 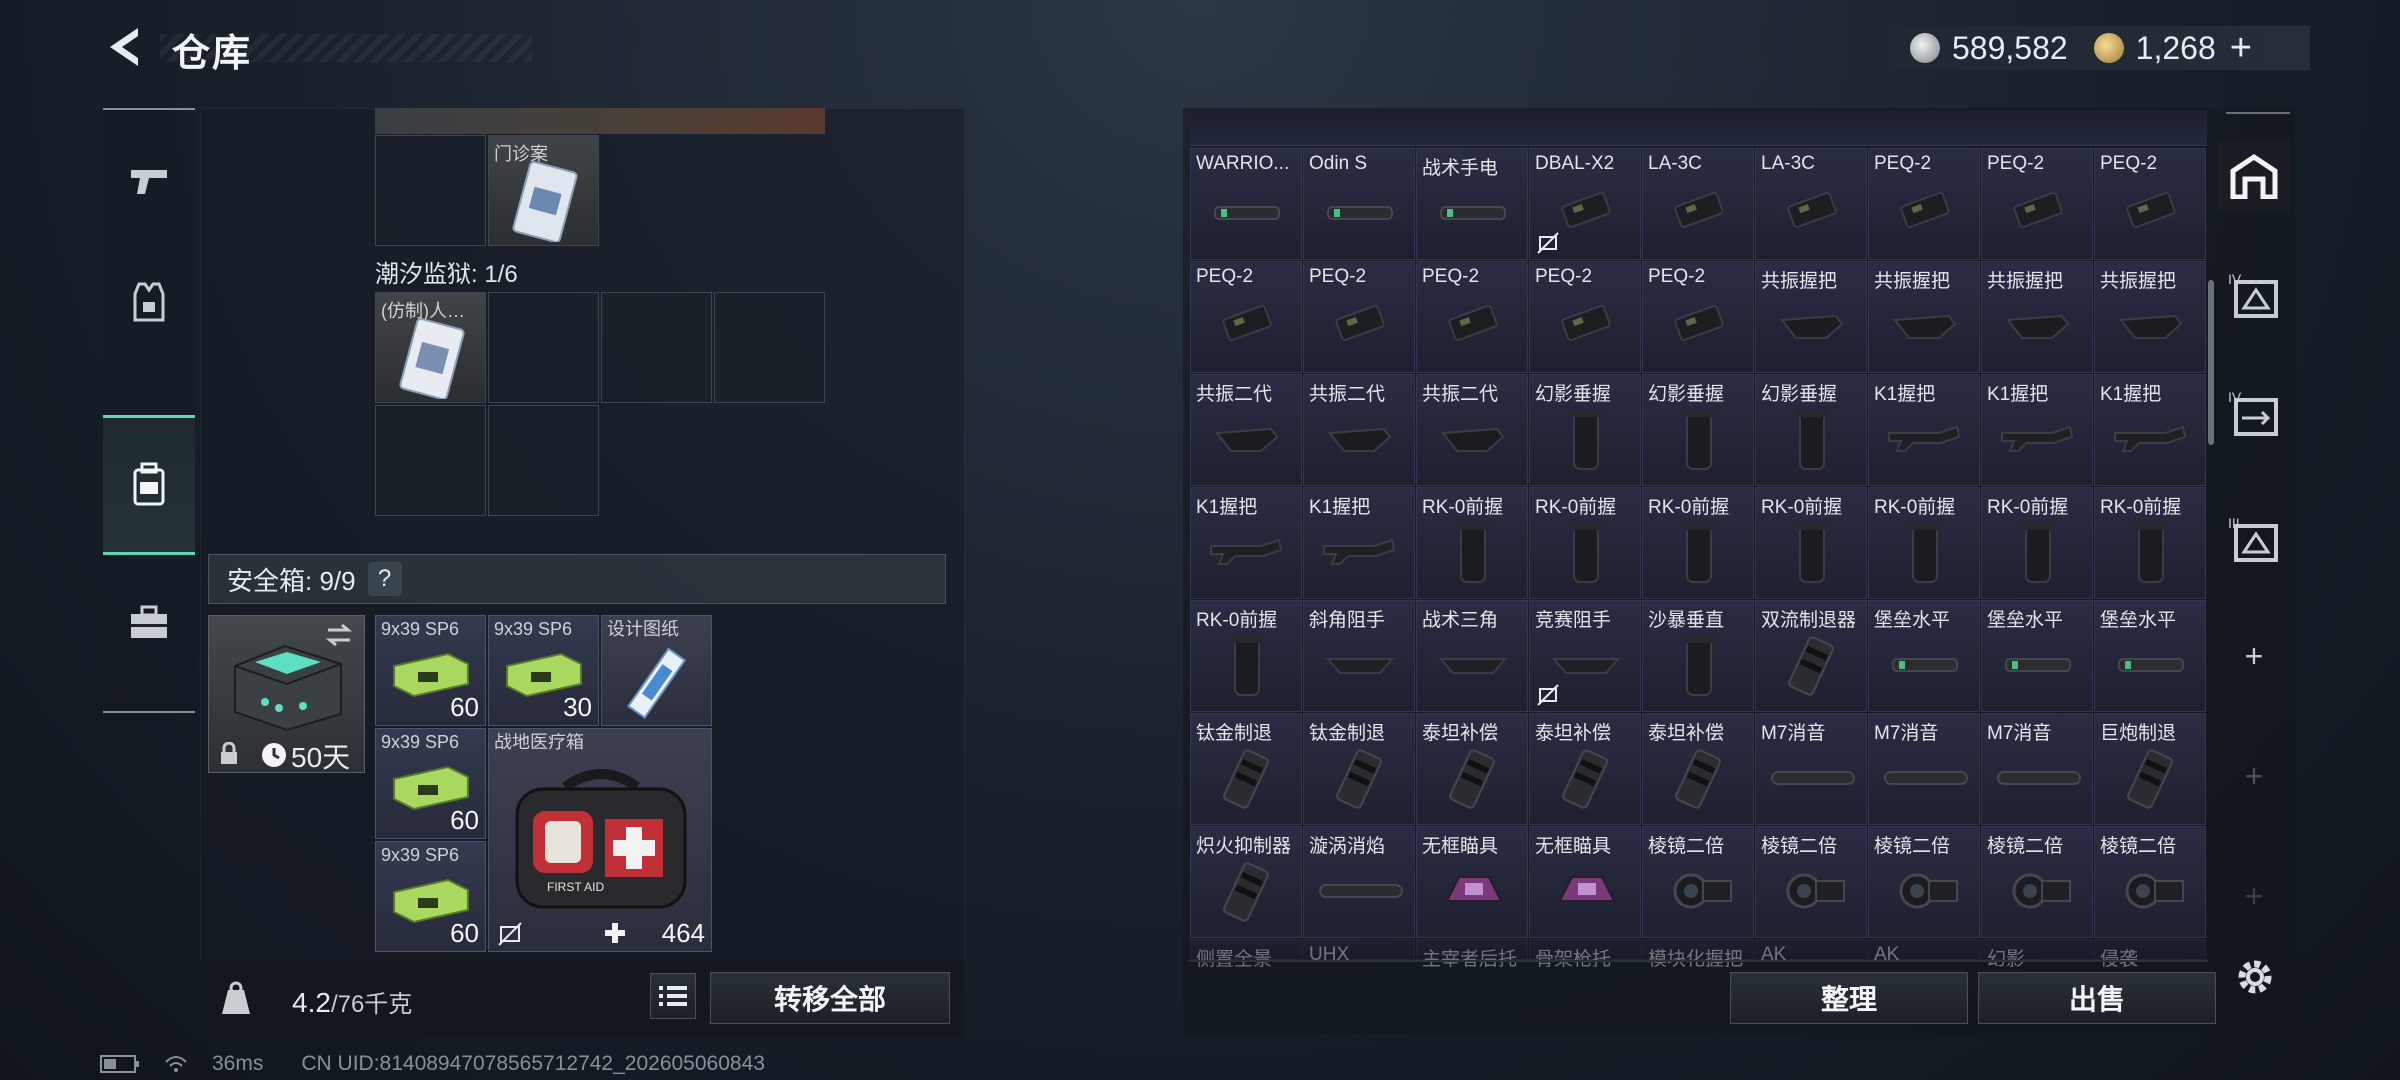 I want to click on grid-scrollbar, so click(x=2211, y=362).